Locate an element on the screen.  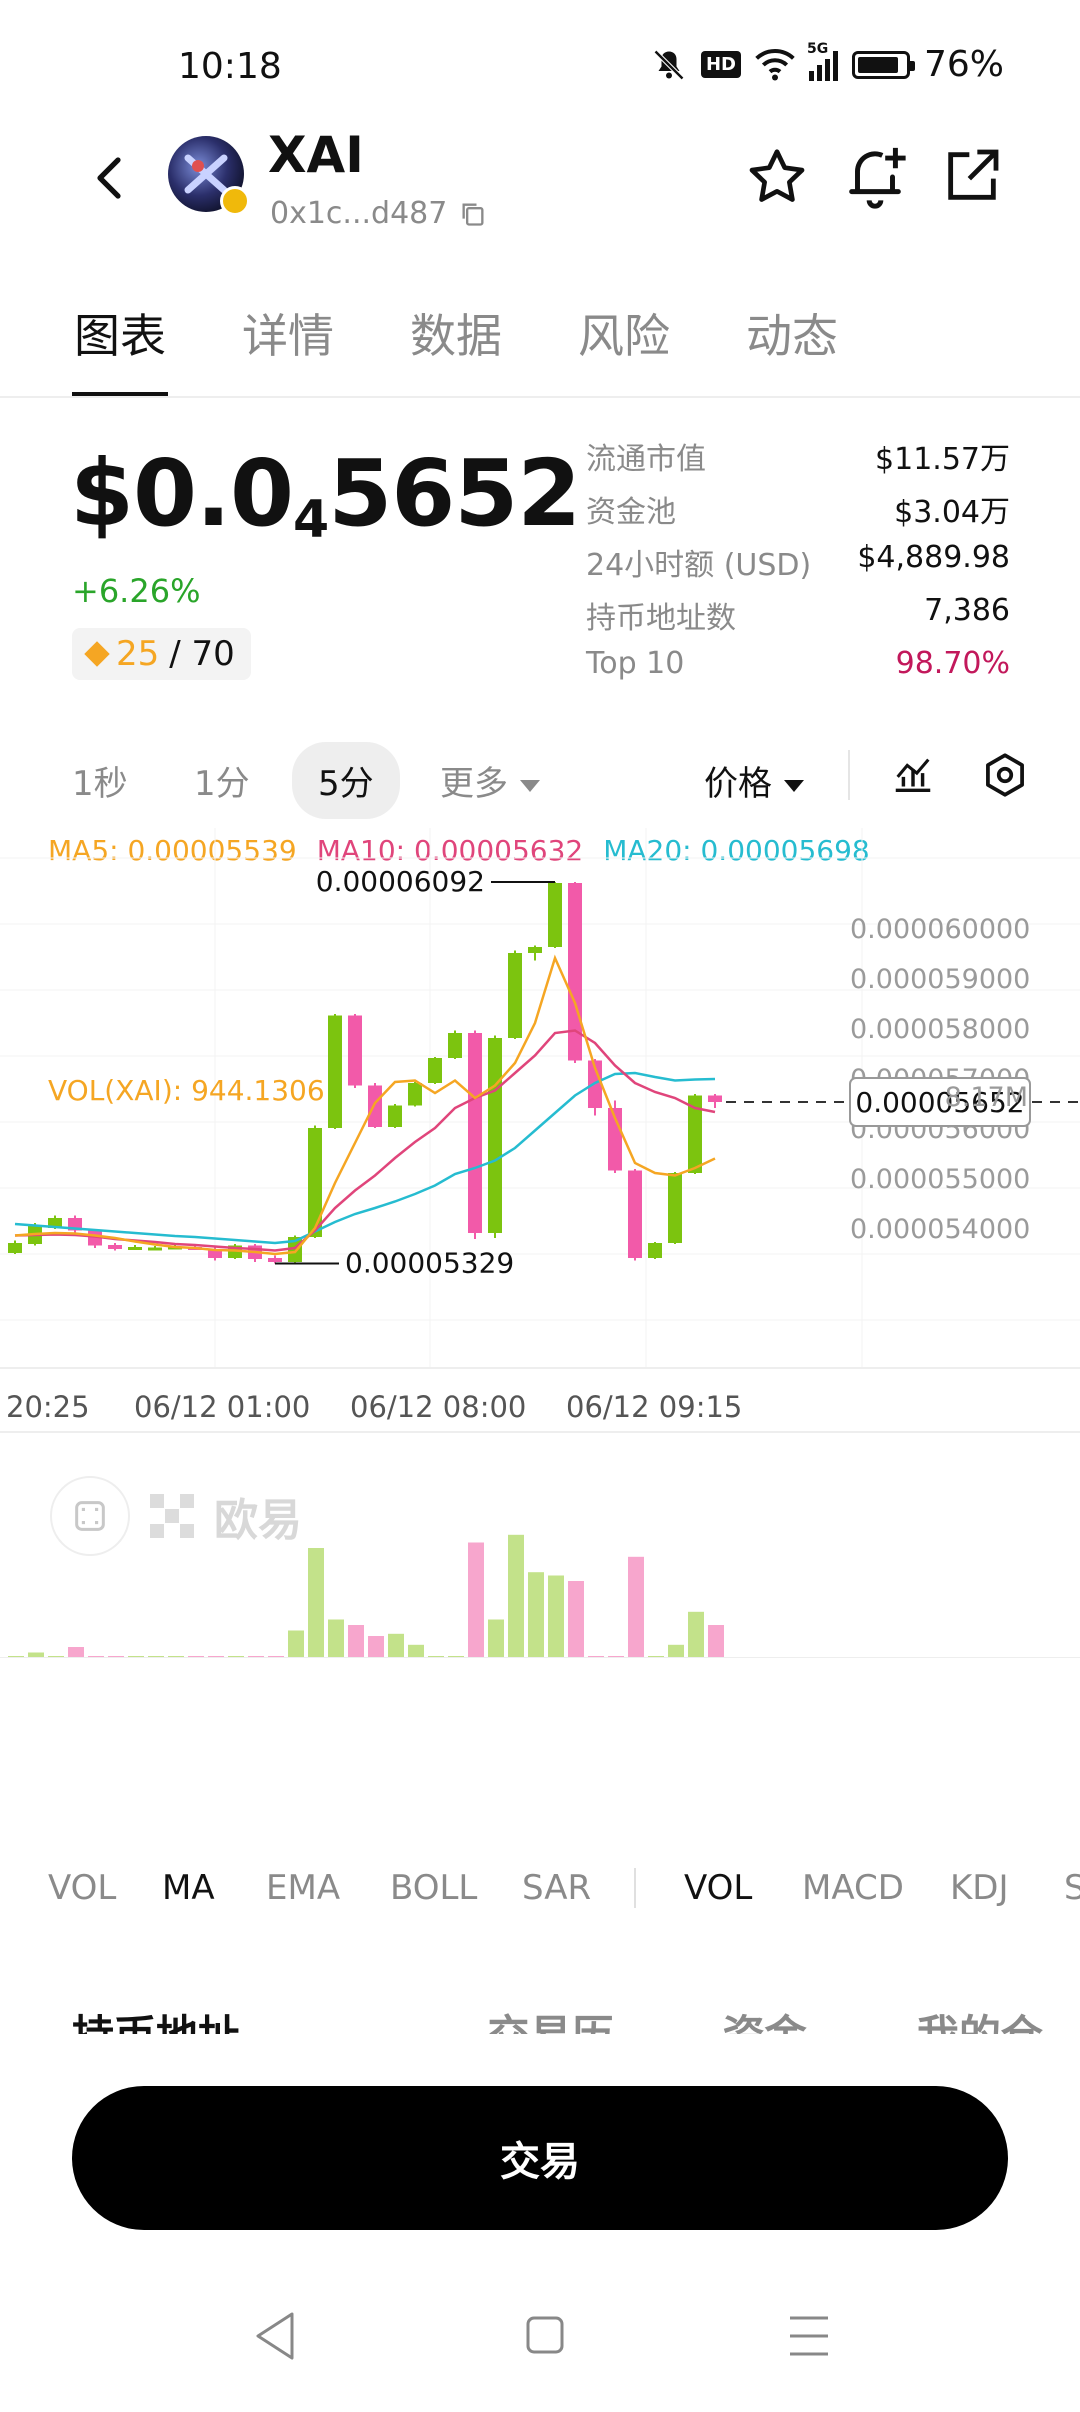
system-nav-bar is located at coordinates (542, 2336).